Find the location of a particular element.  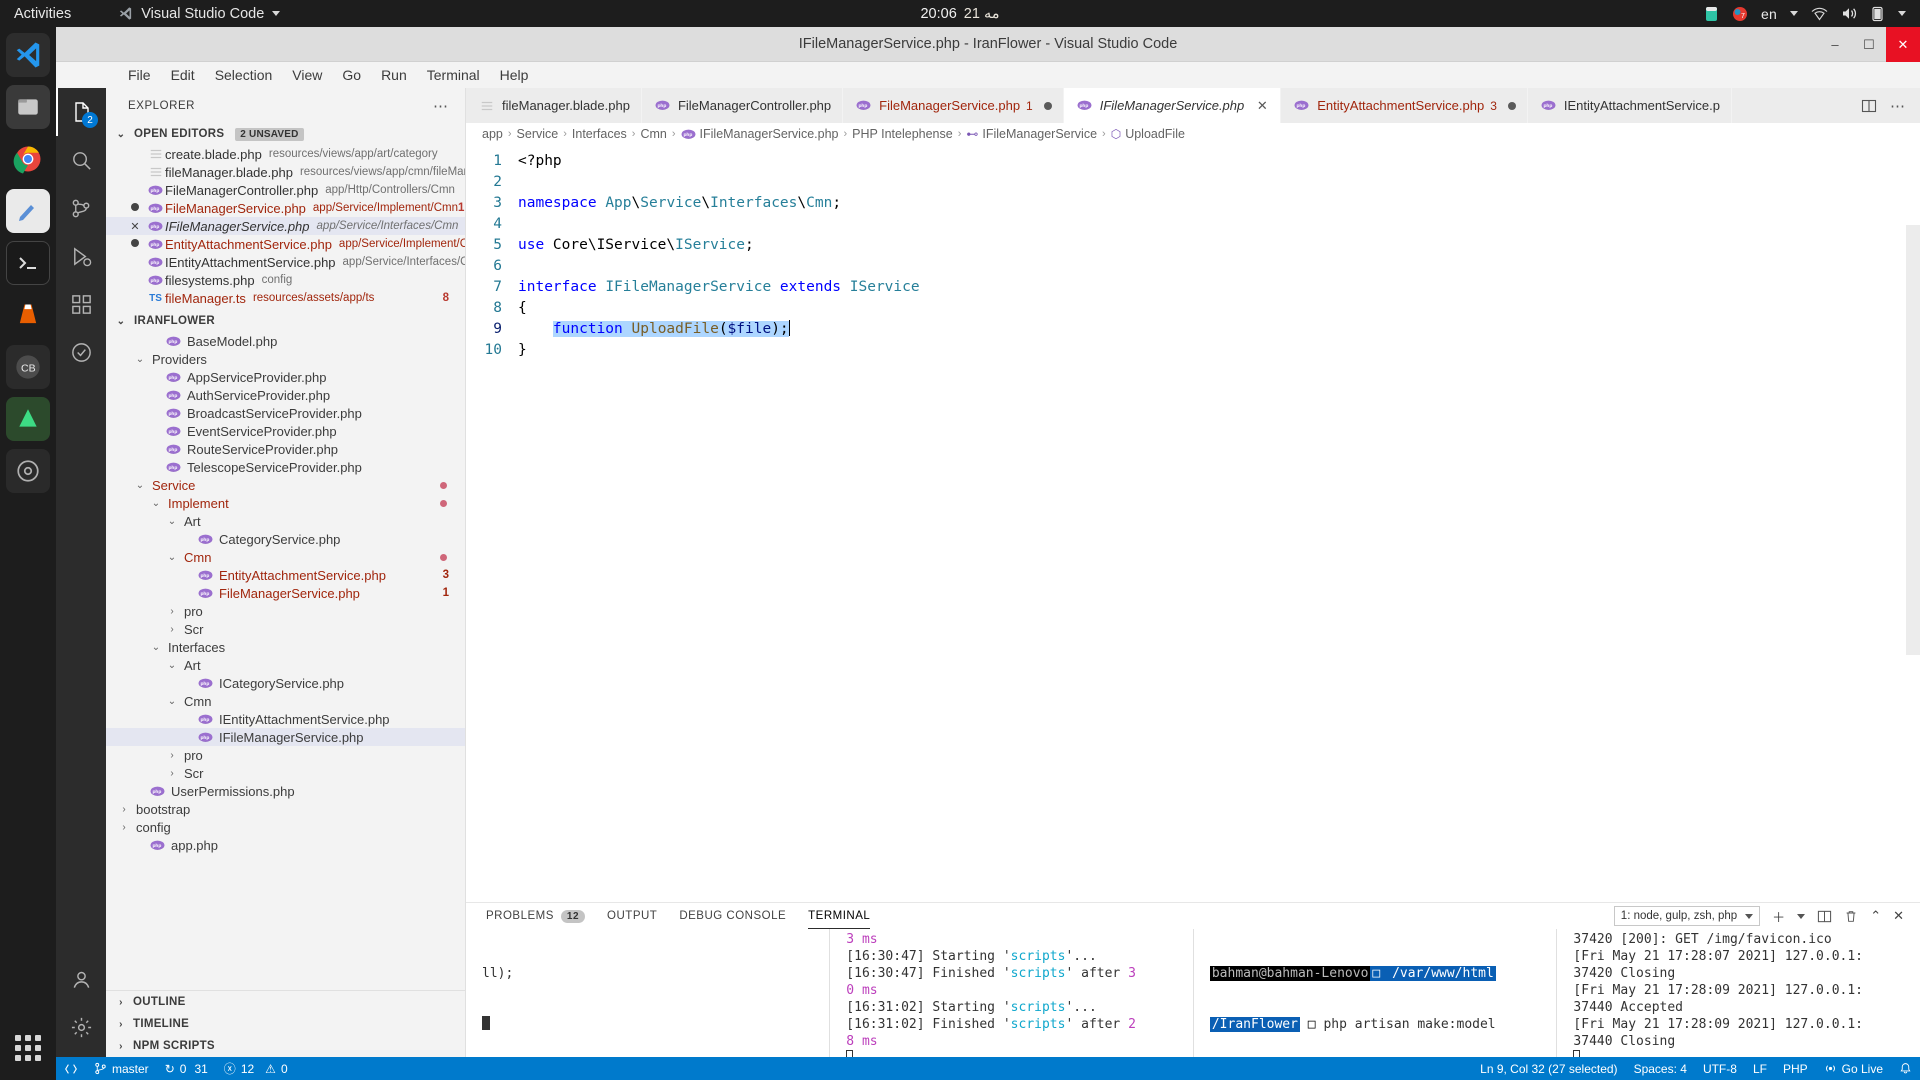

activitybar-search is located at coordinates (81, 160).